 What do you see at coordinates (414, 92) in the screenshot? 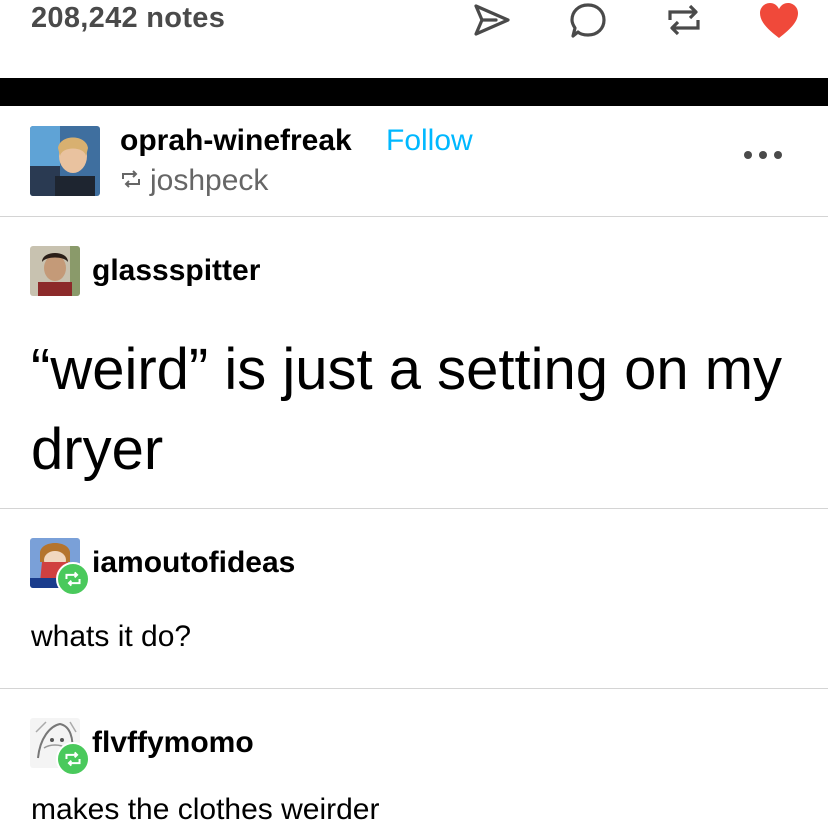
I see `black-band` at bounding box center [414, 92].